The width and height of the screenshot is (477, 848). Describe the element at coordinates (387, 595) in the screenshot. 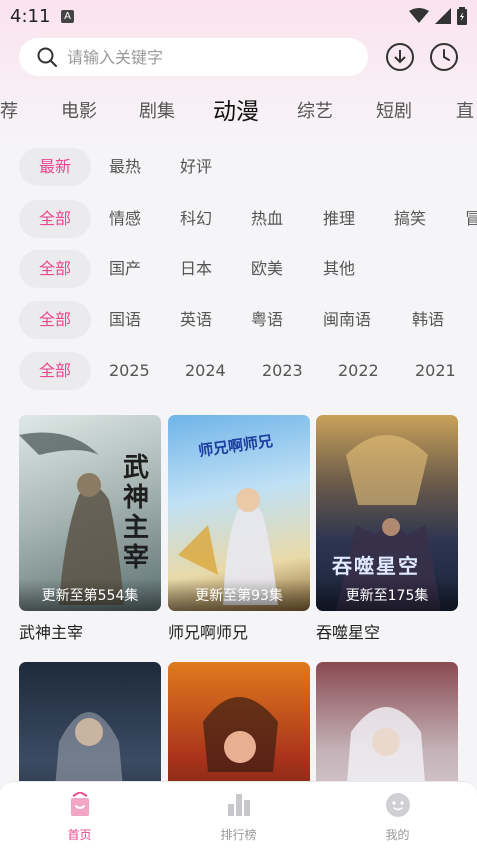

I see `episode-badge: 更新至175集` at that location.